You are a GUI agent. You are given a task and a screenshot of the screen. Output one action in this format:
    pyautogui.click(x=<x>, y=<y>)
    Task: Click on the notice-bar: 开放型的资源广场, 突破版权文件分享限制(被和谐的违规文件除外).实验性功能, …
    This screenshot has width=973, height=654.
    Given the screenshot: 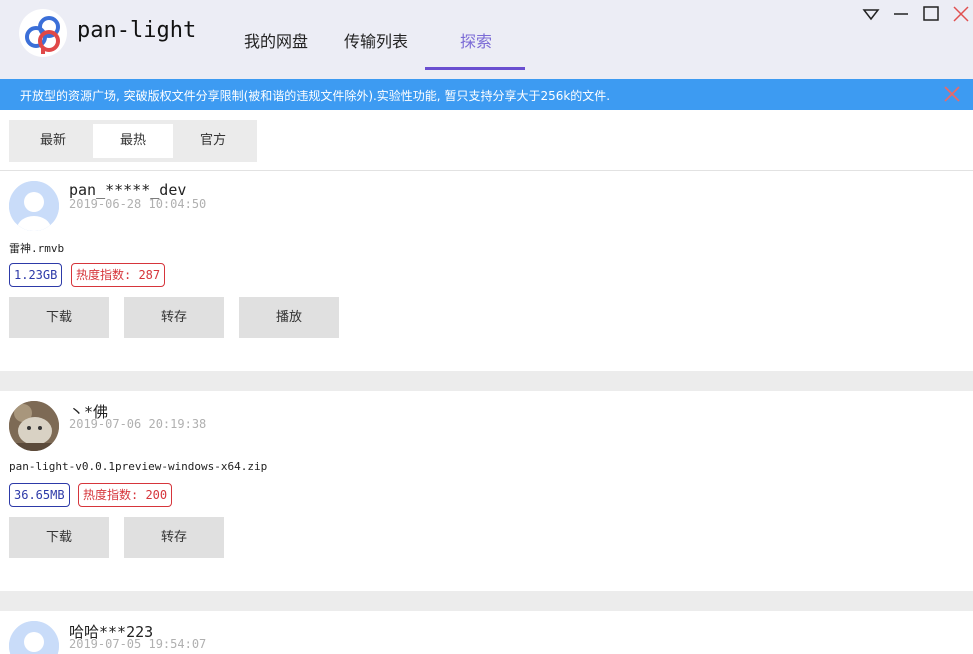 What is the action you would take?
    pyautogui.click(x=486, y=94)
    